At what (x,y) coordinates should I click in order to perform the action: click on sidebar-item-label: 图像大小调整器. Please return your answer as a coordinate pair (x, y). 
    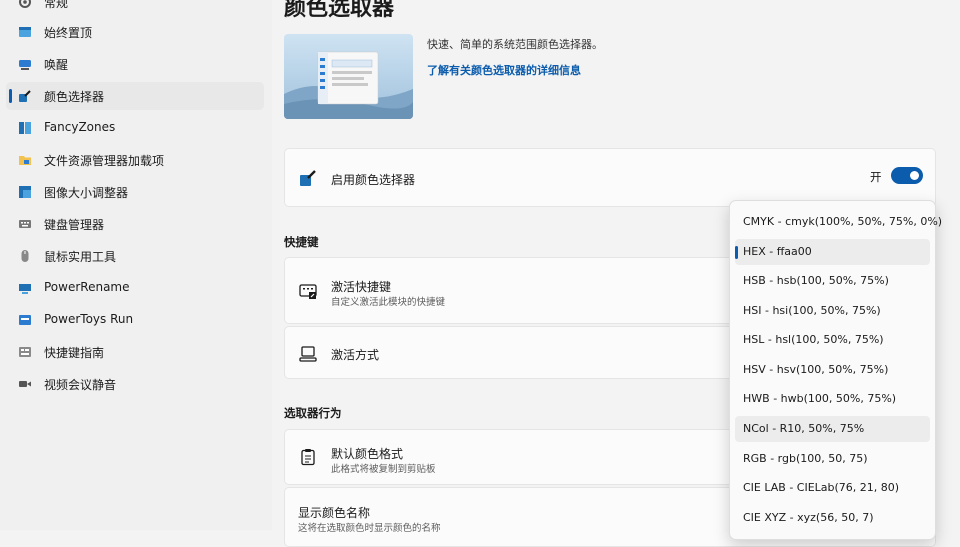
    Looking at the image, I should click on (86, 193).